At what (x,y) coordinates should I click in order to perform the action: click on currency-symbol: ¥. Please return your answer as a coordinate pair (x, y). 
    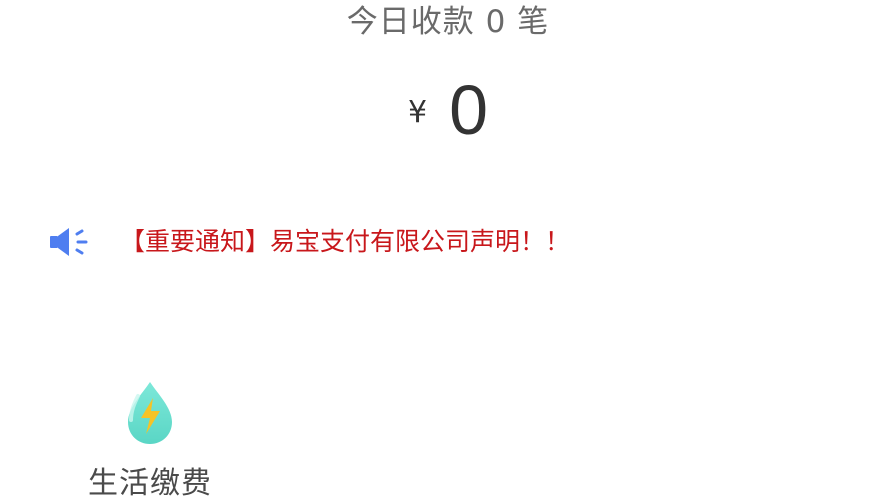
    Looking at the image, I should click on (417, 112).